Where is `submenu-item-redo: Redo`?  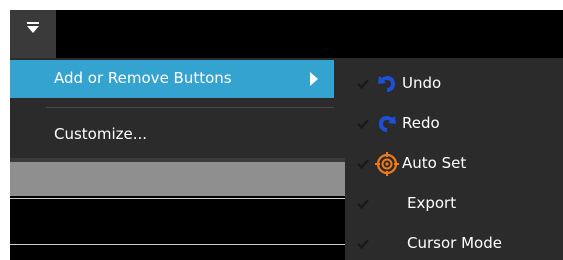
submenu-item-redo: Redo is located at coordinates (454, 124).